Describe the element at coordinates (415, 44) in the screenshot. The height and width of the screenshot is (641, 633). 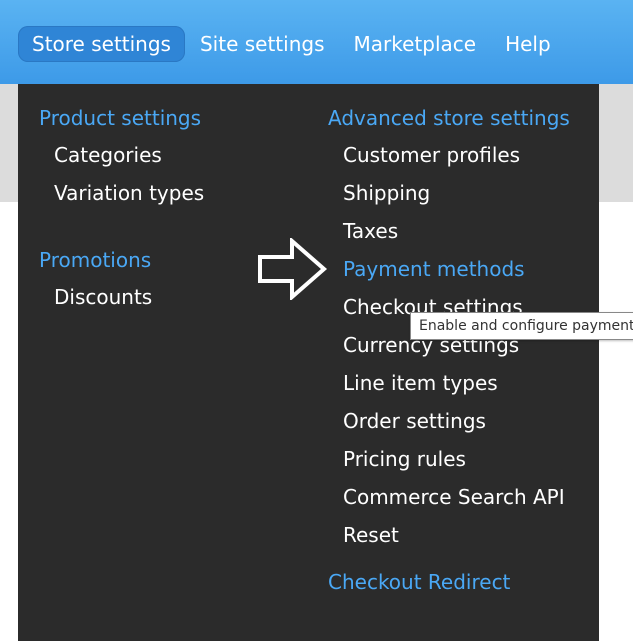
I see `nav-marketplace: Marketplace` at that location.